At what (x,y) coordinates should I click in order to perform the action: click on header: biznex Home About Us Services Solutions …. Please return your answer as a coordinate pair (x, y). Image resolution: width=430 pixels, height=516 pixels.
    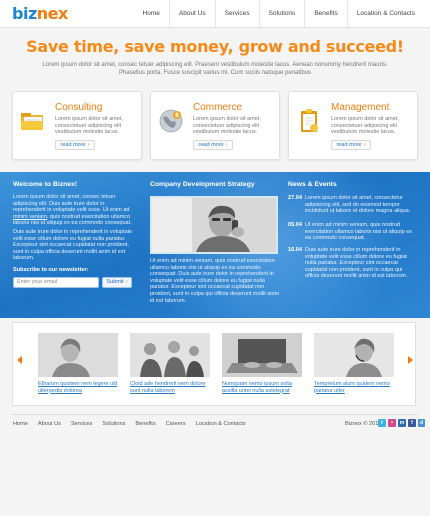
    Looking at the image, I should click on (215, 14).